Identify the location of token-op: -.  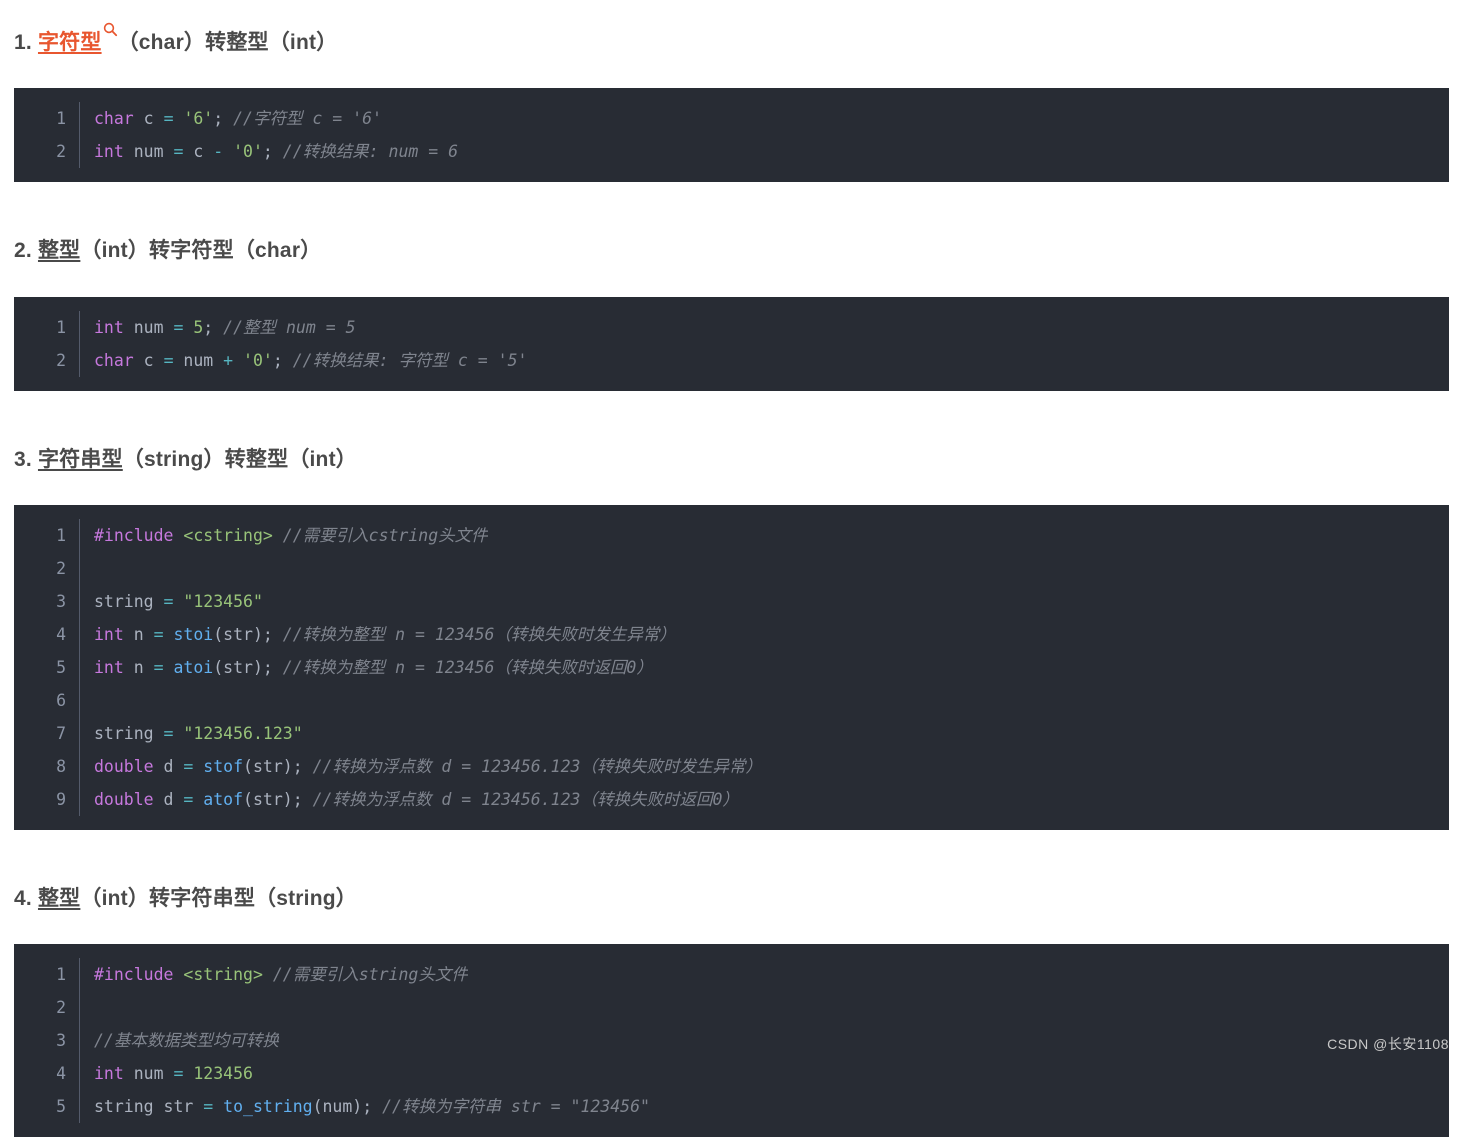
(218, 152).